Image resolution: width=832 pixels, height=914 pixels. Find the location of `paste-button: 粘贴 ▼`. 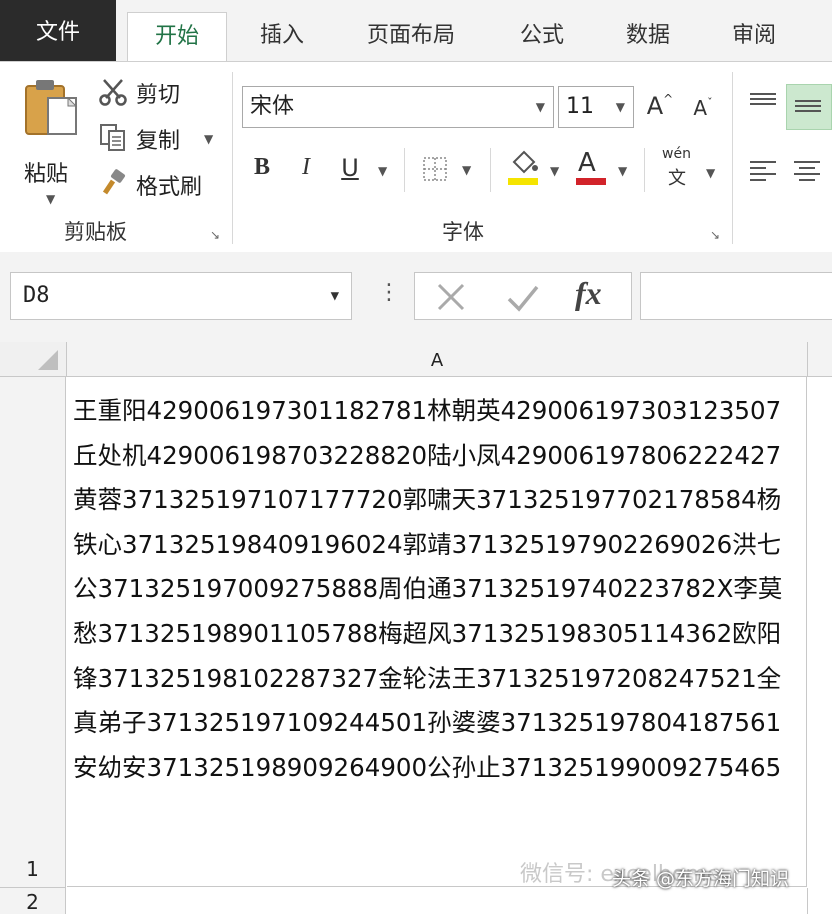

paste-button: 粘贴 ▼ is located at coordinates (51, 141).